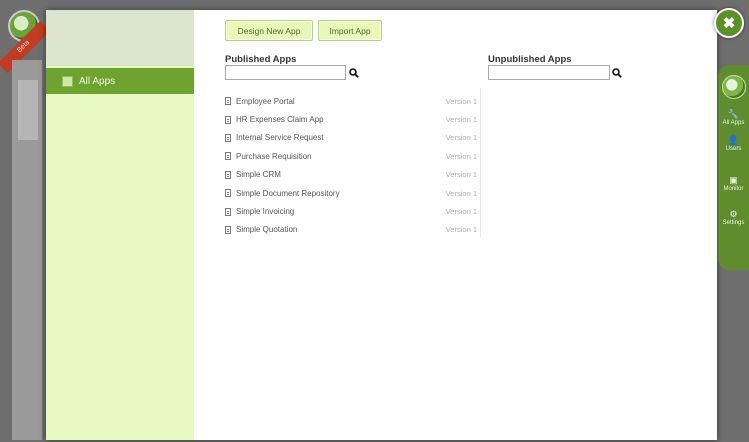 The height and width of the screenshot is (442, 749). Describe the element at coordinates (261, 59) in the screenshot. I see `published-apps-title: Published Apps` at that location.